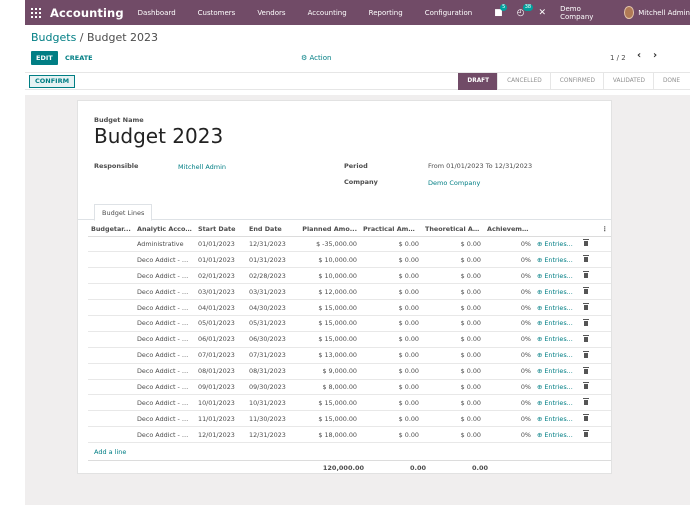 The width and height of the screenshot is (690, 505). Describe the element at coordinates (629, 12) in the screenshot. I see `avatar` at that location.